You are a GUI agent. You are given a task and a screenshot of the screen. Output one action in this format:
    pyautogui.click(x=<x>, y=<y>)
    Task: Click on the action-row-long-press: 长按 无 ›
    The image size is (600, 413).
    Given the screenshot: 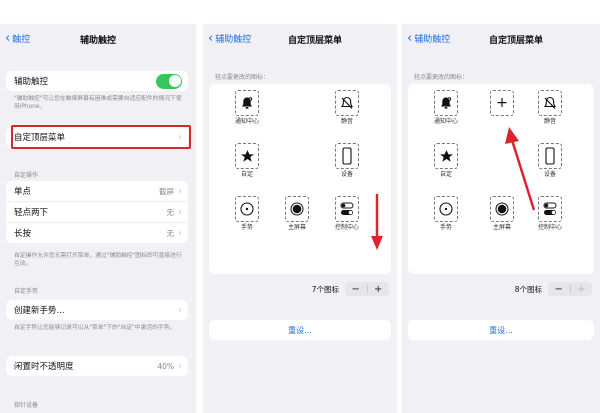 What is the action you would take?
    pyautogui.click(x=97, y=232)
    